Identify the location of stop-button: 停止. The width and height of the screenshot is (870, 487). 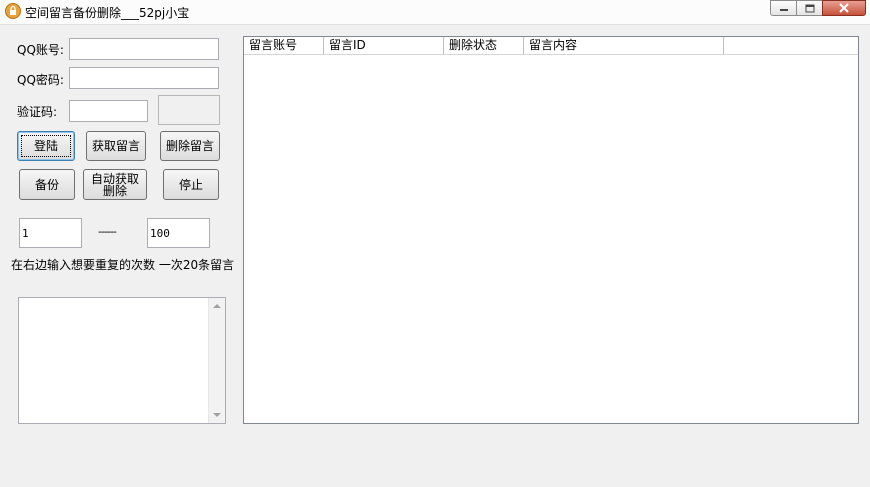
(191, 184).